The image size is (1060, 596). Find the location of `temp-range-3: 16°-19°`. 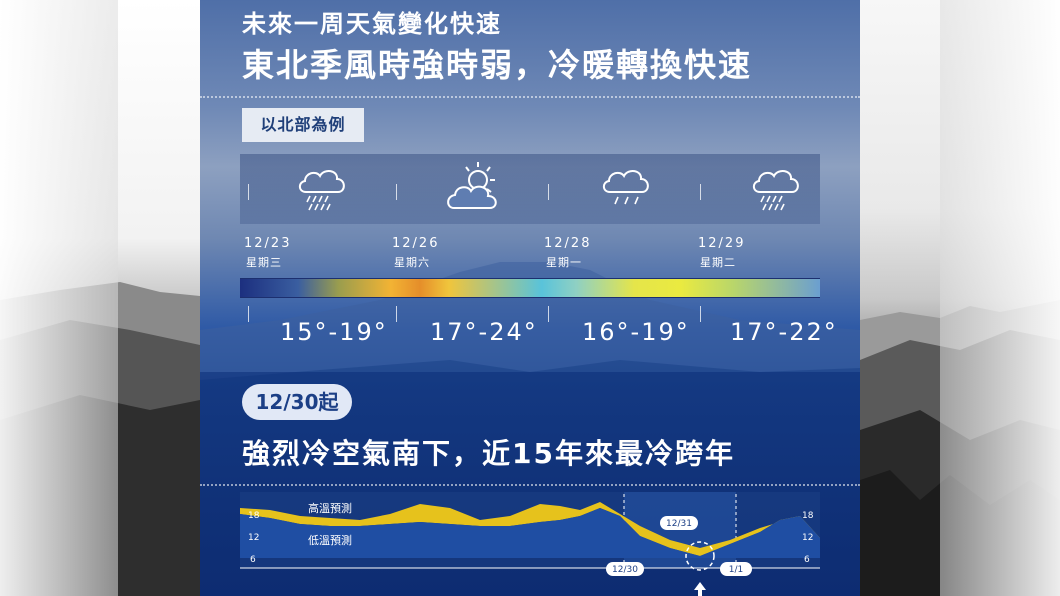

temp-range-3: 16°-19° is located at coordinates (636, 332).